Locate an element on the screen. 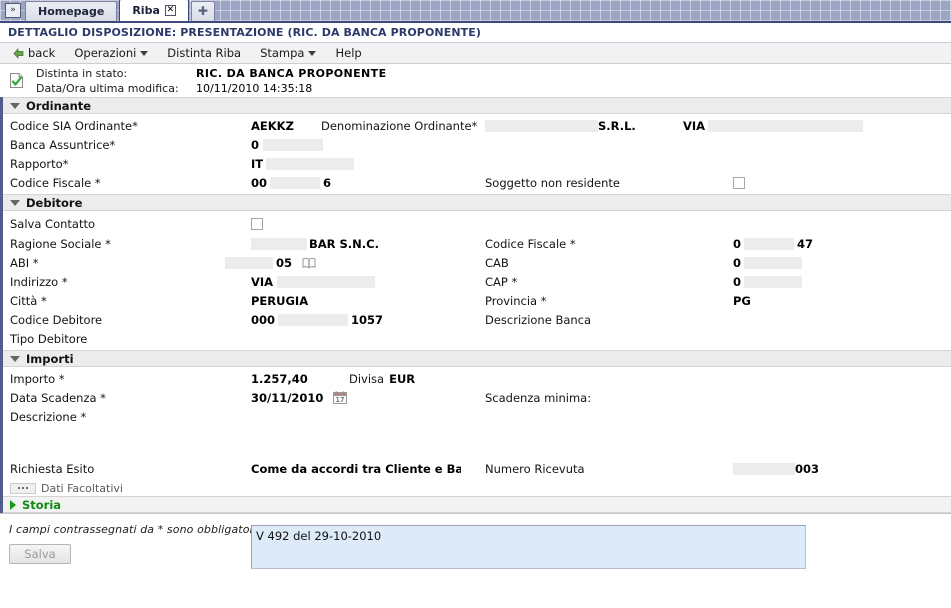 The height and width of the screenshot is (608, 951). field-row-descrizione: Descrizione * is located at coordinates (477, 433).